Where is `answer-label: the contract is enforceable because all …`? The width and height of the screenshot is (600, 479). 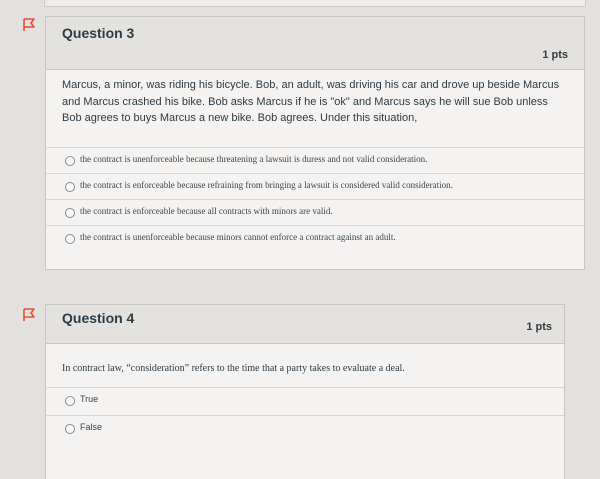 answer-label: the contract is enforceable because all … is located at coordinates (206, 211).